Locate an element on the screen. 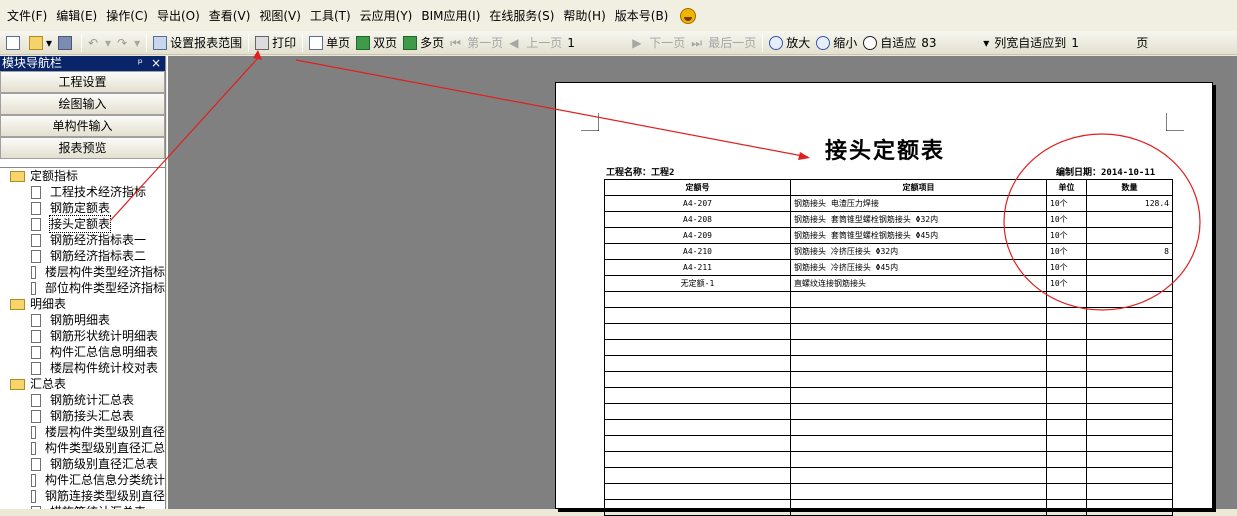  tree-item: 楼层构件统计校对表 is located at coordinates (82, 368).